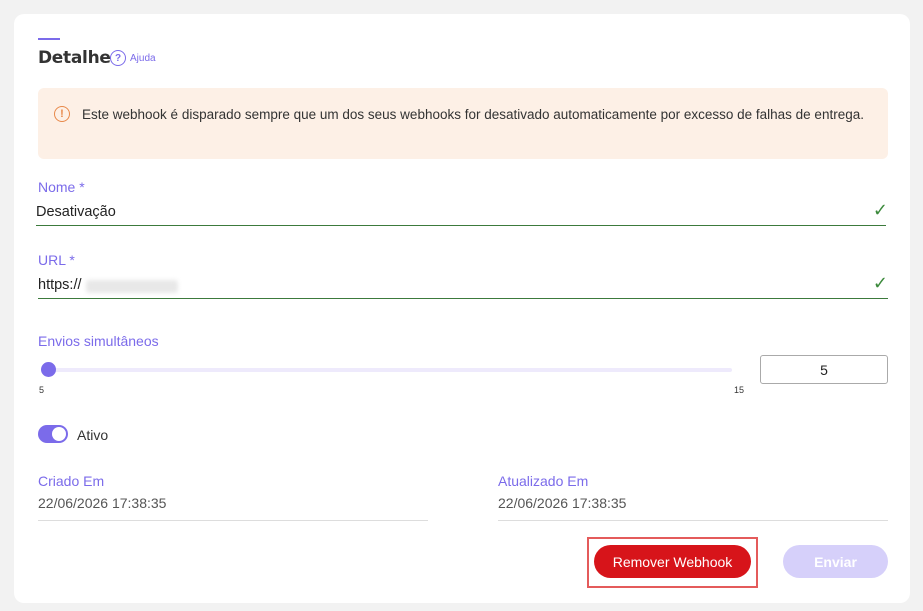 Image resolution: width=923 pixels, height=611 pixels. I want to click on title-accent-bar, so click(49, 39).